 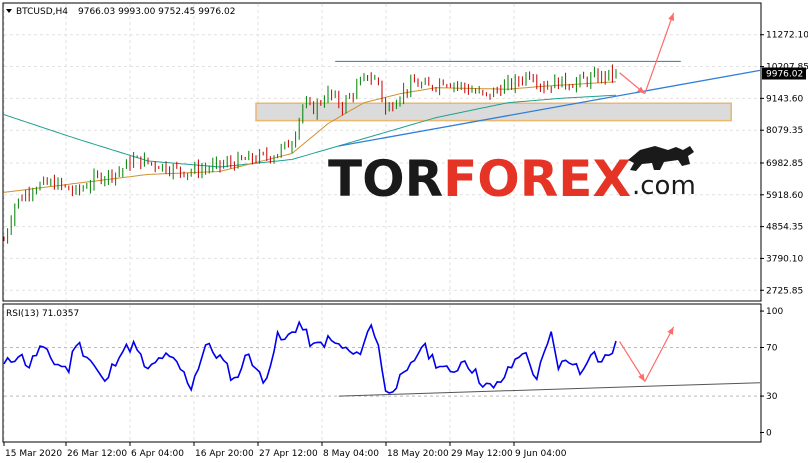 I want to click on price-tick-label-7: 3790.10, so click(x=784, y=259).